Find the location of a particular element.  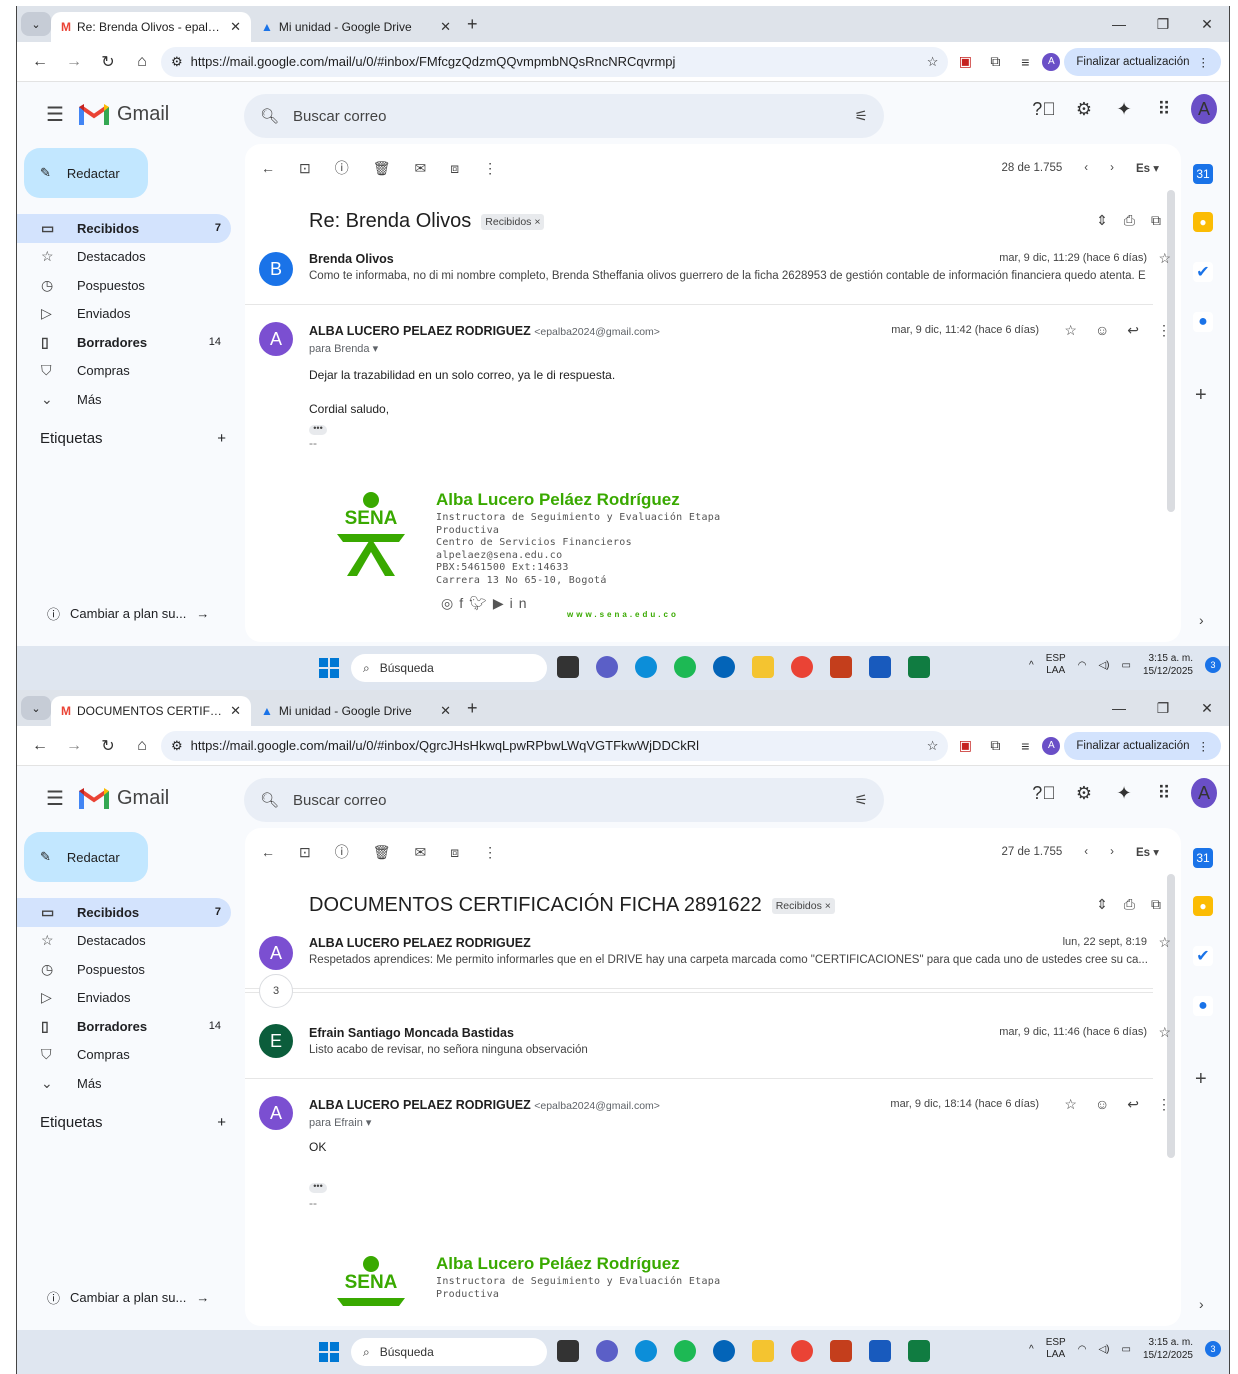

nav-item-inbox: ▭ Recibidos 7 is located at coordinates (124, 228).